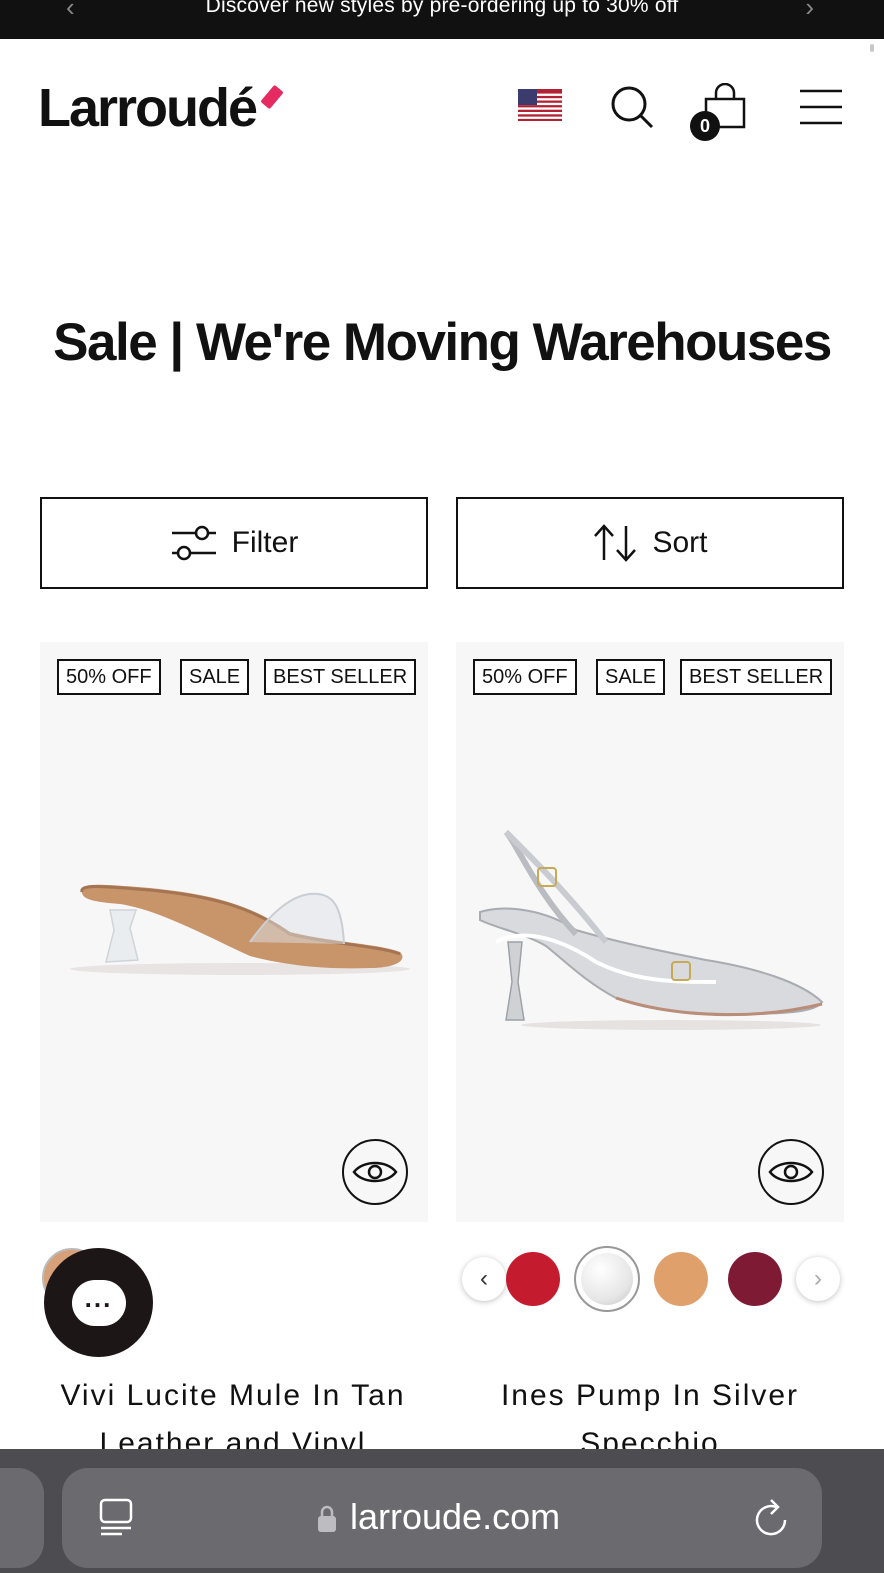 The width and height of the screenshot is (884, 1573). Describe the element at coordinates (327, 1518) in the screenshot. I see `lock-icon` at that location.